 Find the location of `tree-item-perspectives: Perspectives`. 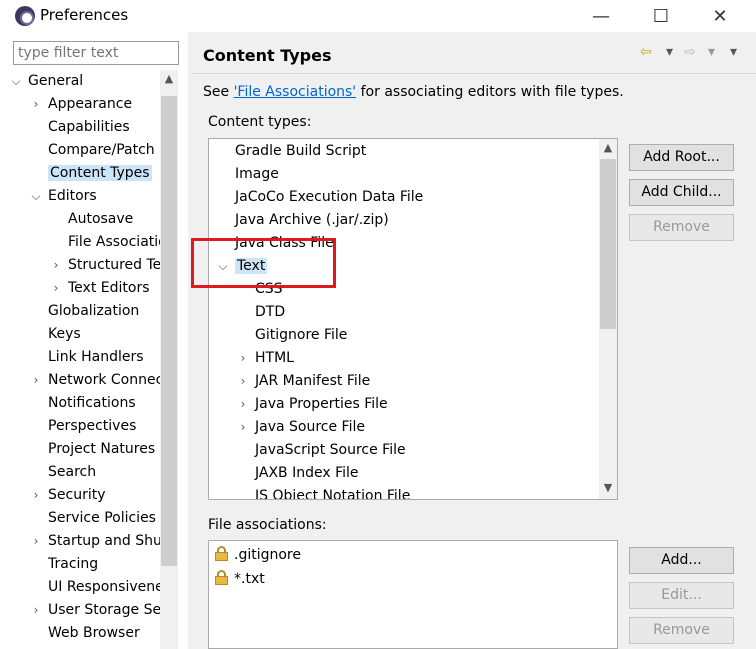

tree-item-perspectives: Perspectives is located at coordinates (92, 426).